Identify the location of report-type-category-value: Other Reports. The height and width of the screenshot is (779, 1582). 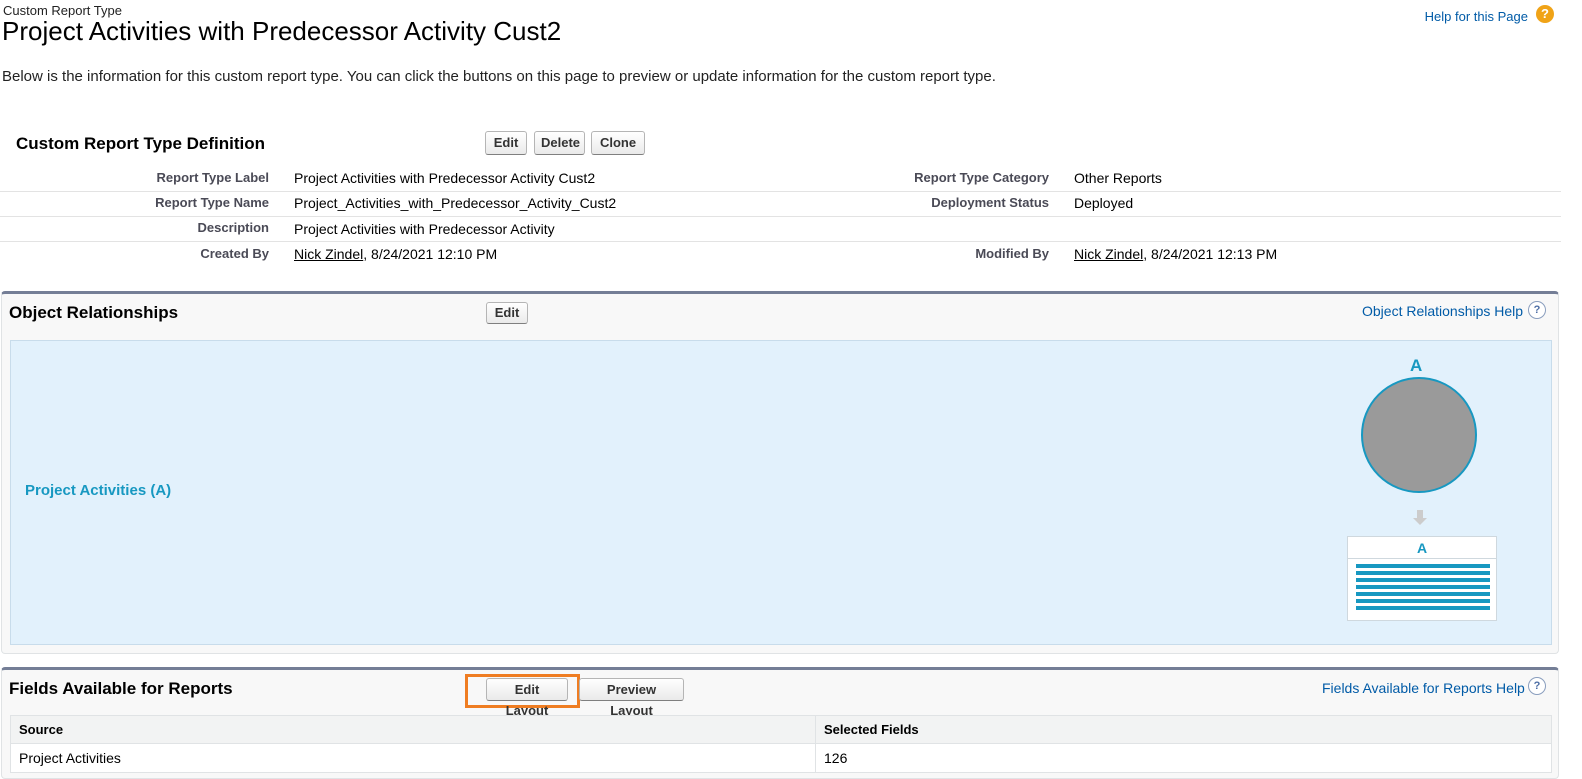
(1118, 178).